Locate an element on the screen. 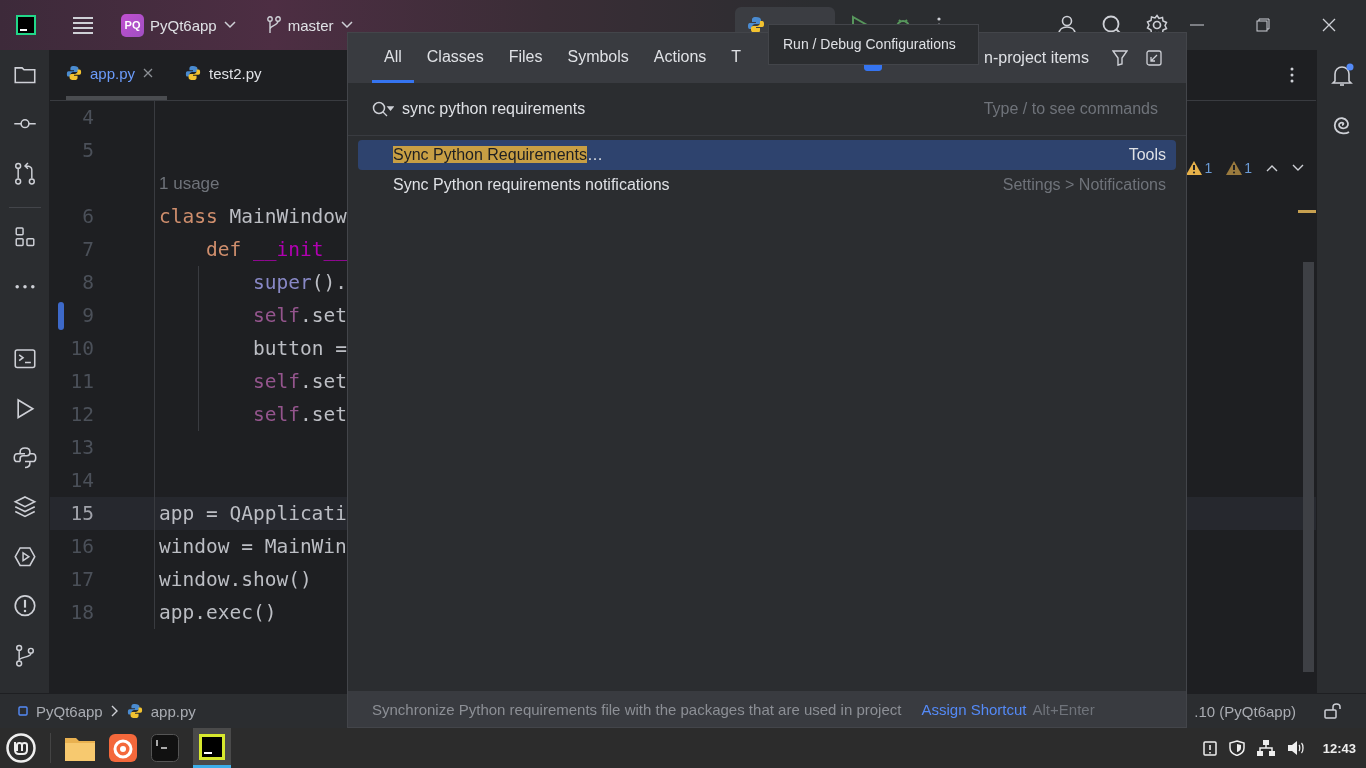 The image size is (1366, 768). line-number: 15 is located at coordinates (82, 513).